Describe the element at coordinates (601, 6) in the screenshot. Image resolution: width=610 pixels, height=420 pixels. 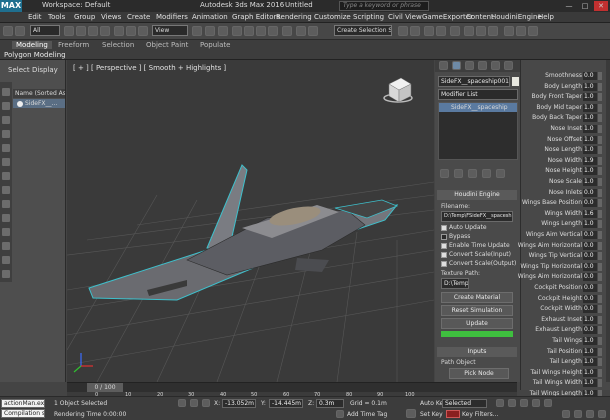
I see `close-button: ✕` at that location.